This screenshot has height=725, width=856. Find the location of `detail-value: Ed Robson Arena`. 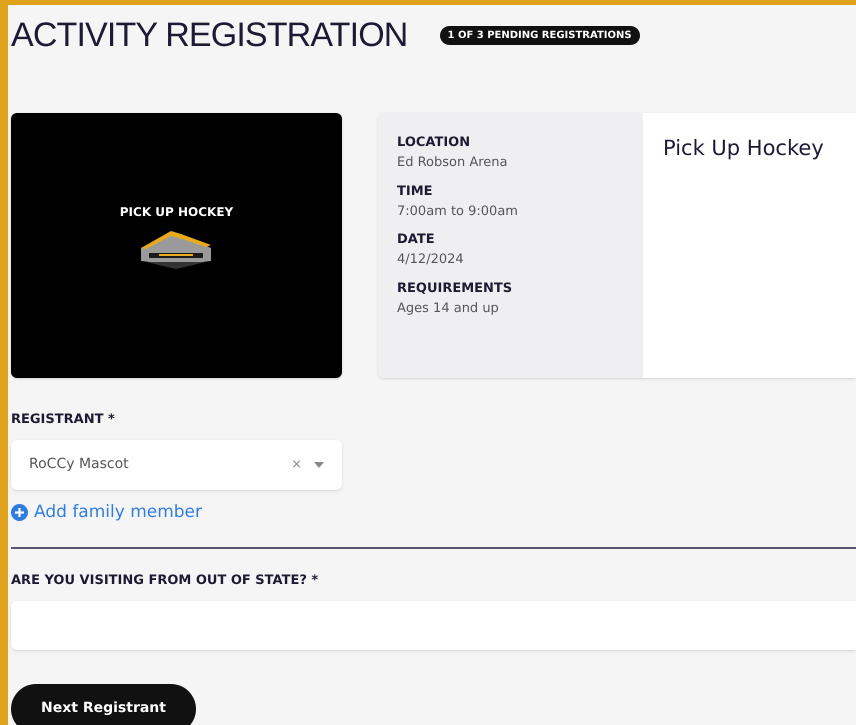

detail-value: Ed Robson Arena is located at coordinates (453, 163).